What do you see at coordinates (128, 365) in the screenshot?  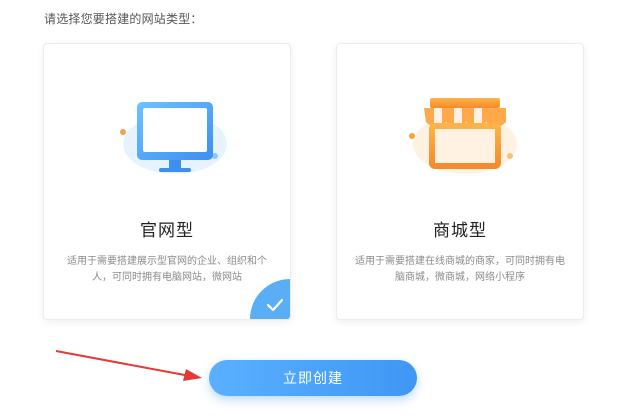 I see `arrow-annotation-icon` at bounding box center [128, 365].